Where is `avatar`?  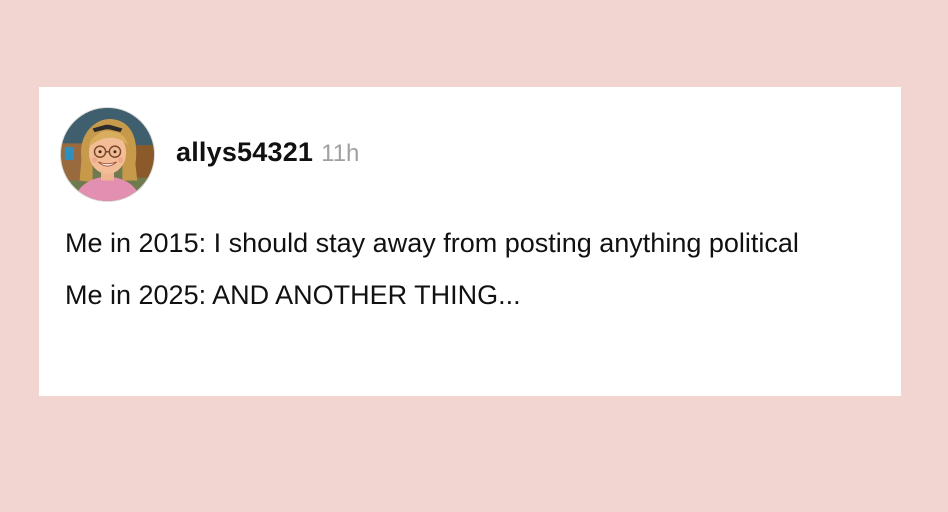 avatar is located at coordinates (107, 154).